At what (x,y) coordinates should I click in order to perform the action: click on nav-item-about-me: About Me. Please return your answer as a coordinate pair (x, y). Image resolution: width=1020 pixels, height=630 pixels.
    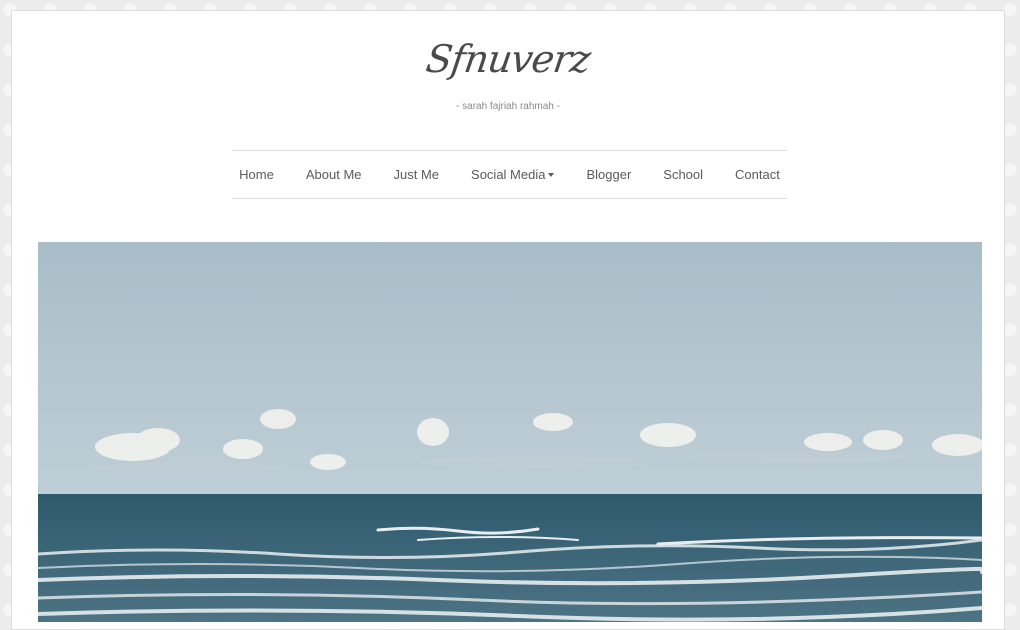
    Looking at the image, I should click on (334, 174).